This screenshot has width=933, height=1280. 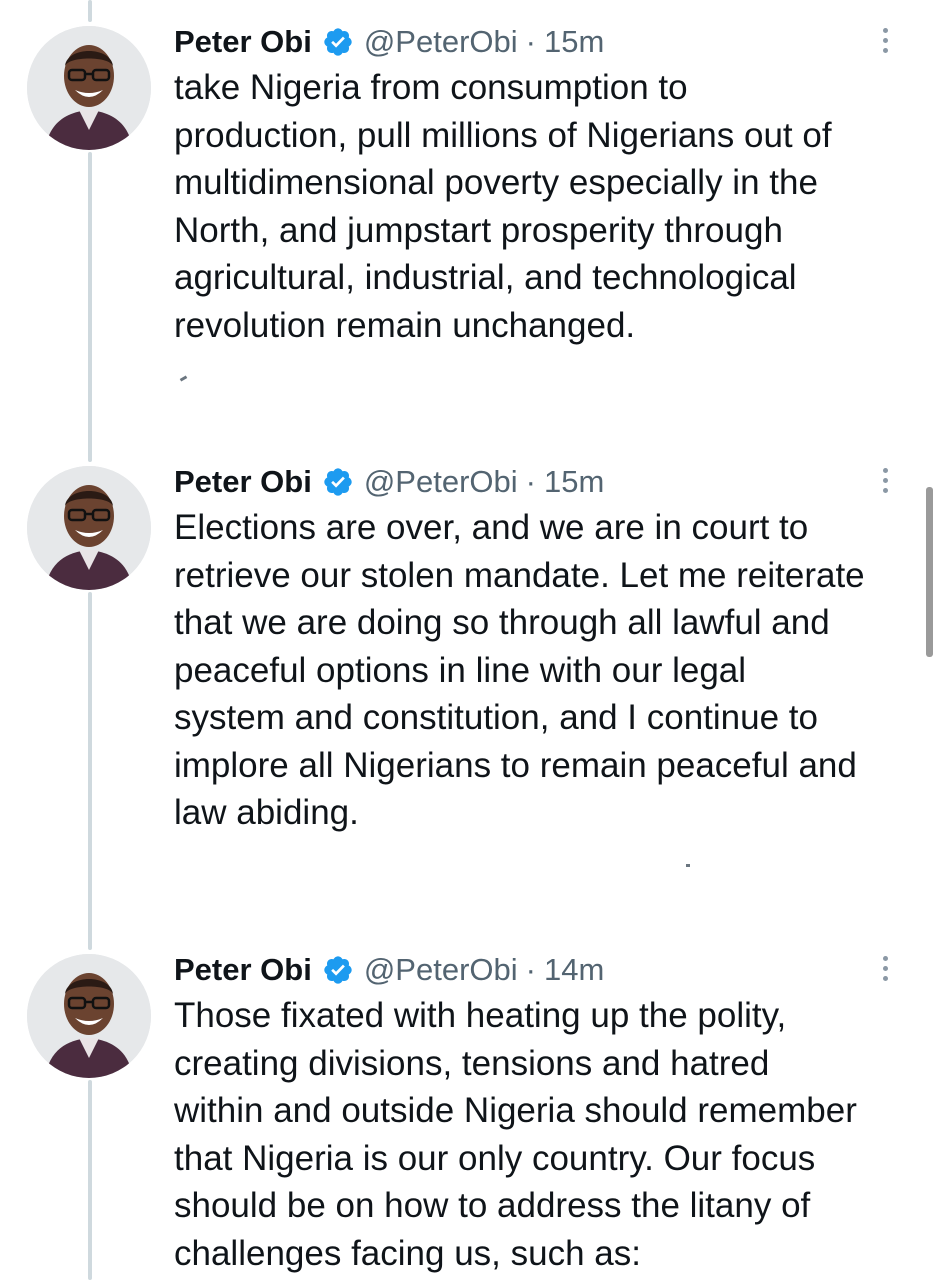 What do you see at coordinates (929, 572) in the screenshot?
I see `scrollbar-thumb` at bounding box center [929, 572].